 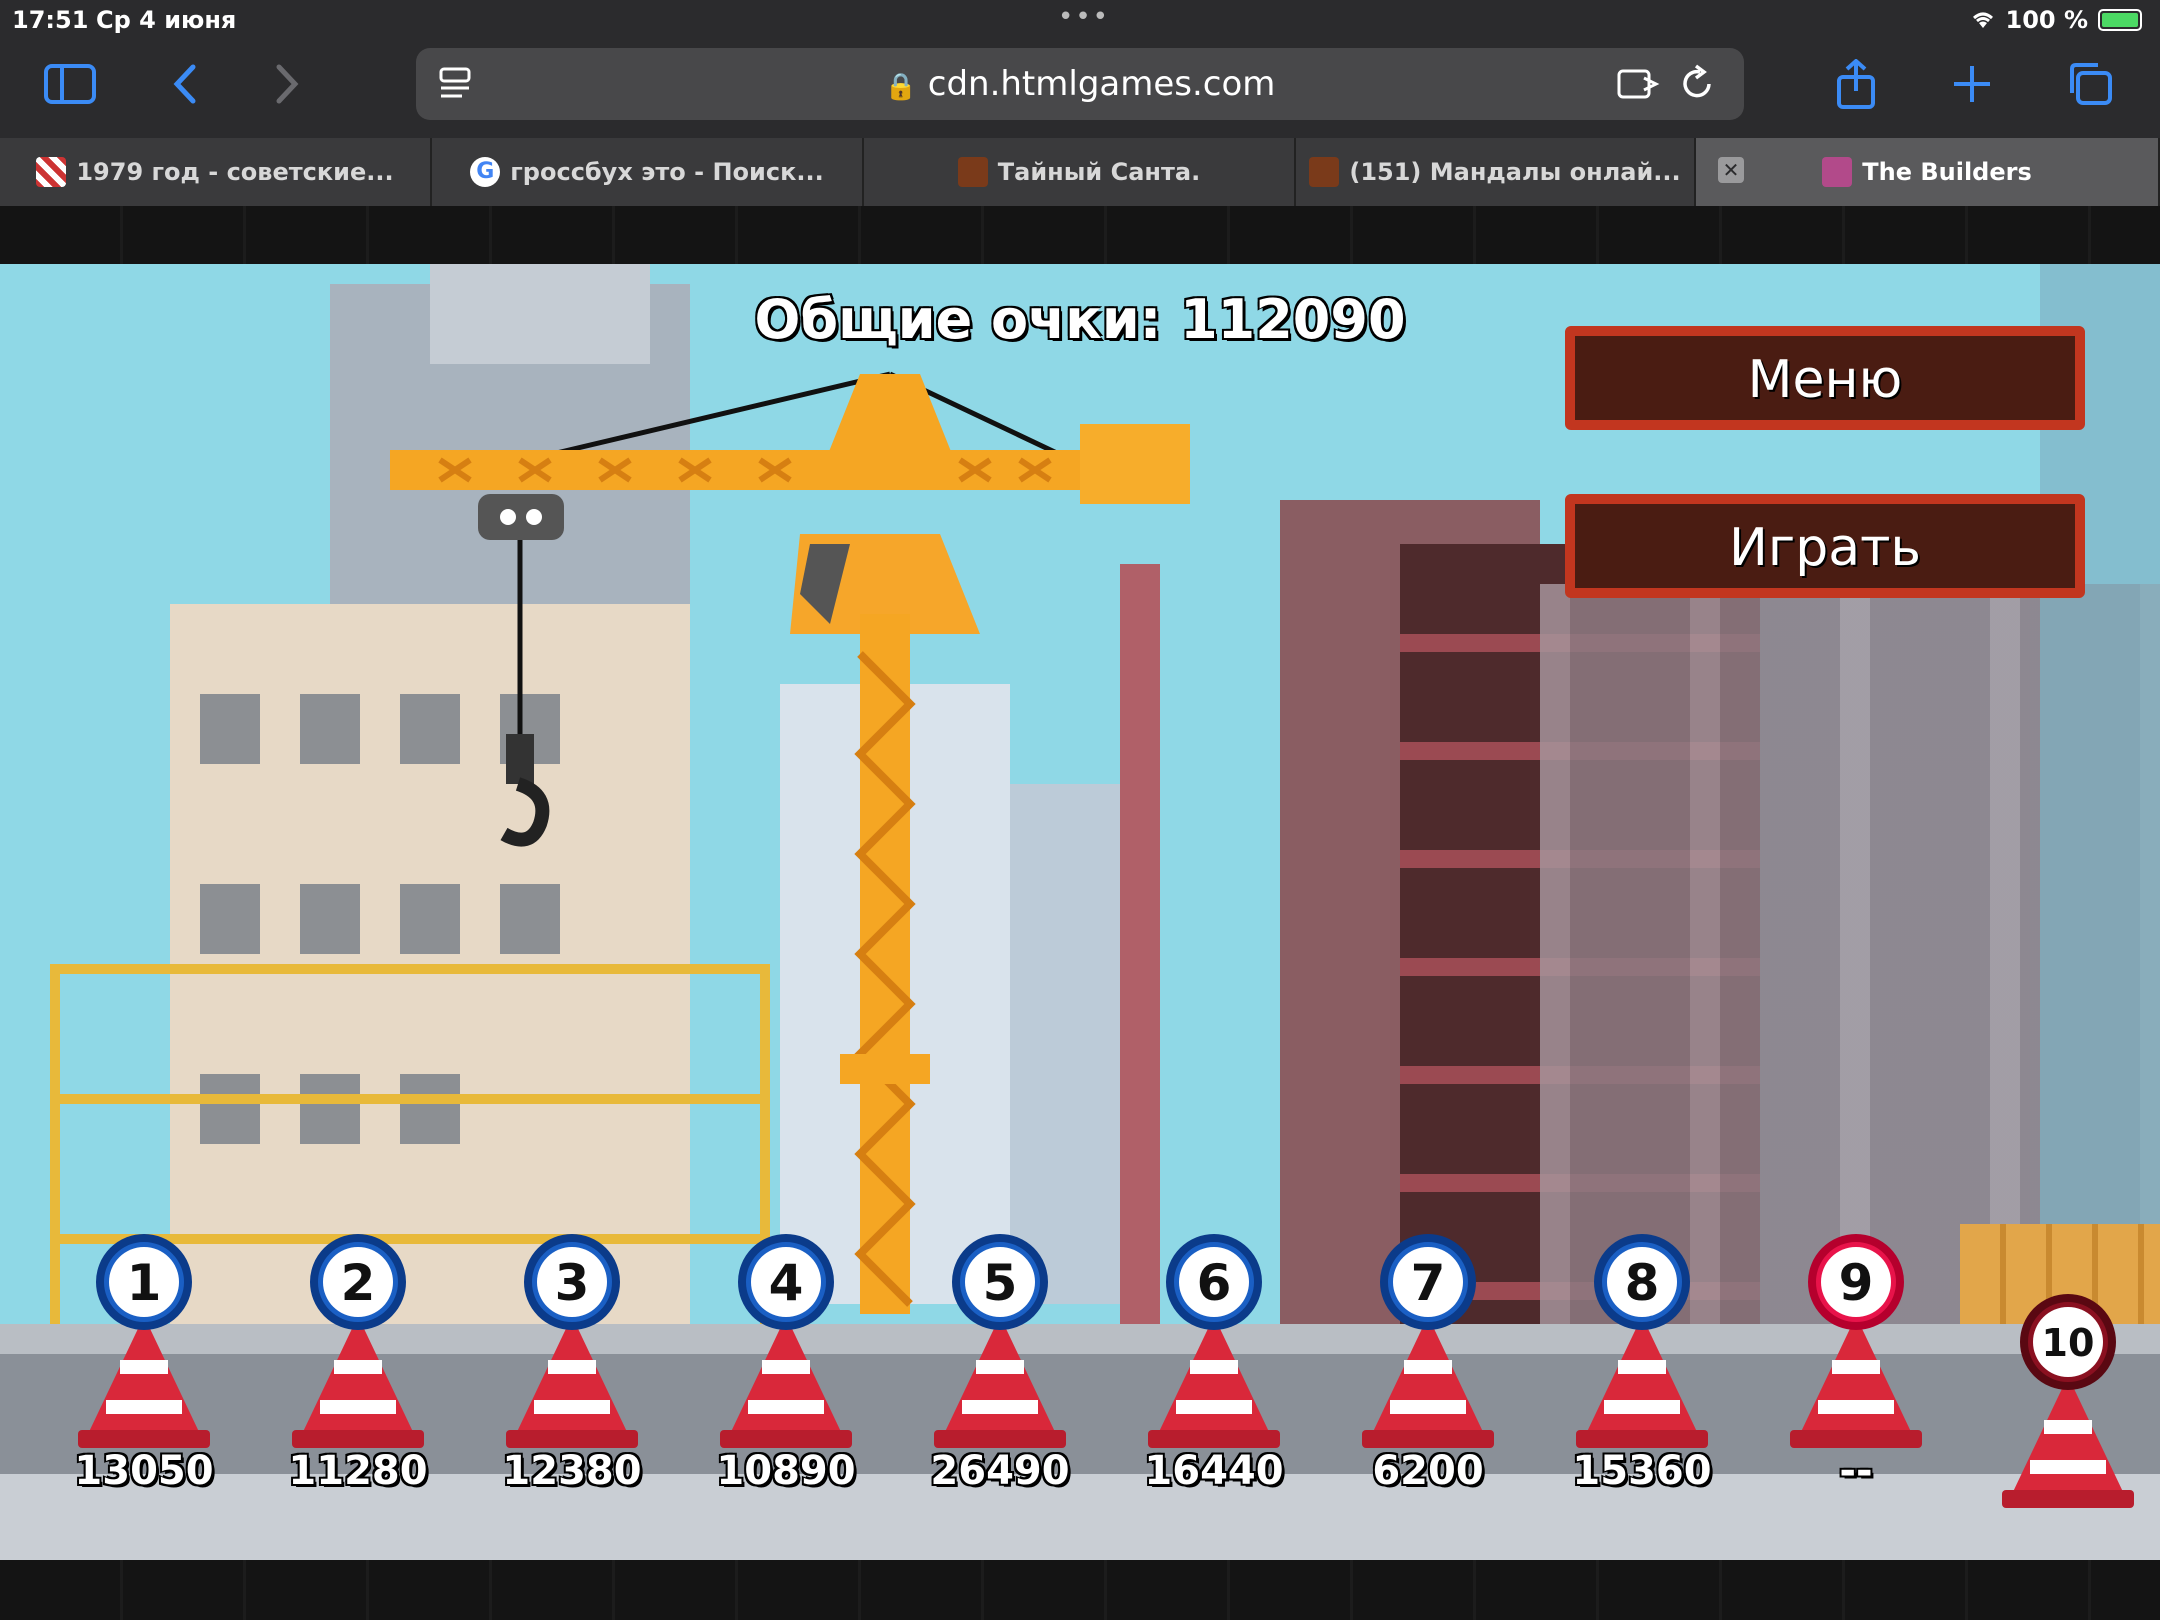 What do you see at coordinates (50, 20) in the screenshot?
I see `status-time: 17:51` at bounding box center [50, 20].